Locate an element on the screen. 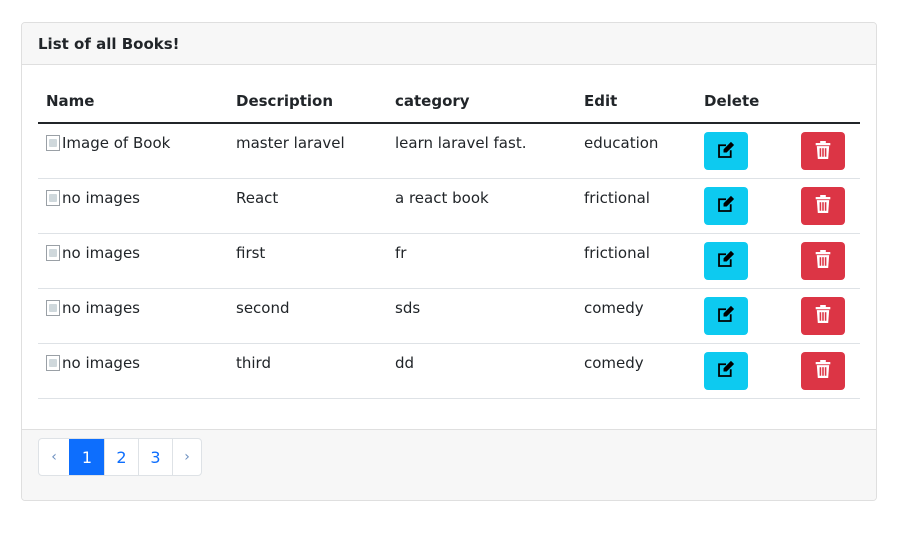  cell-category: a react book is located at coordinates (481, 206).